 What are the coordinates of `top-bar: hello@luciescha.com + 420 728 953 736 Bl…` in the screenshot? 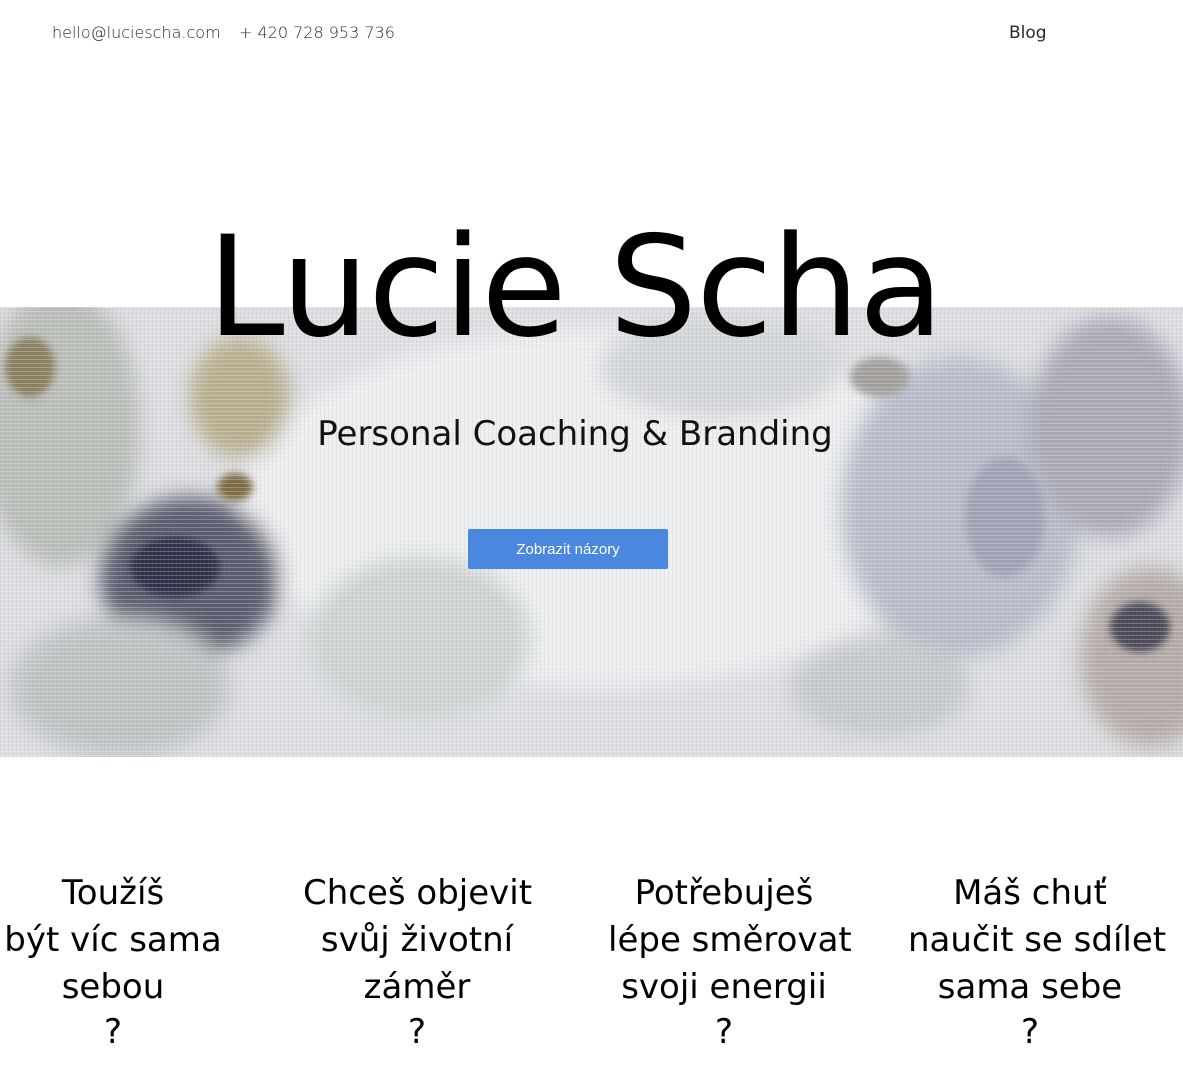 It's located at (591, 33).